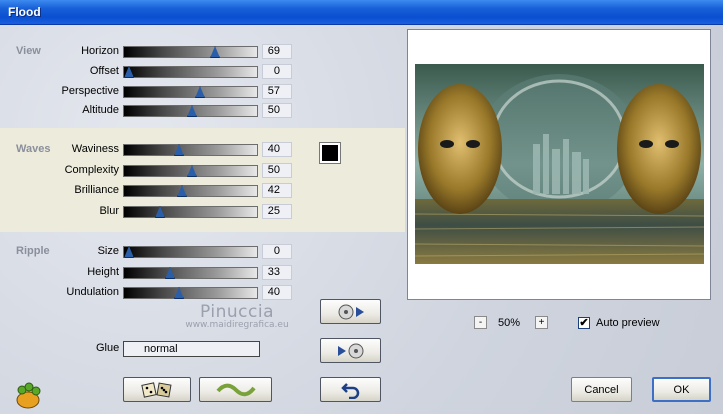 This screenshot has height=414, width=723. Describe the element at coordinates (681, 389) in the screenshot. I see `ok-button: OK` at that location.